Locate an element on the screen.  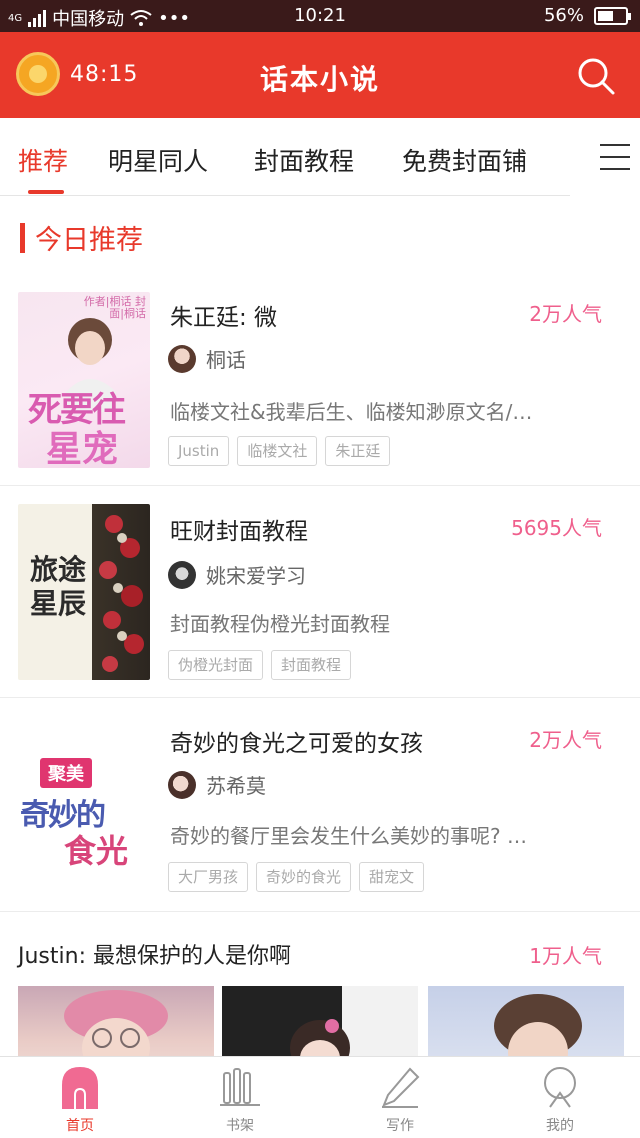
book-title: 旺财封面教程 is located at coordinates (239, 529).